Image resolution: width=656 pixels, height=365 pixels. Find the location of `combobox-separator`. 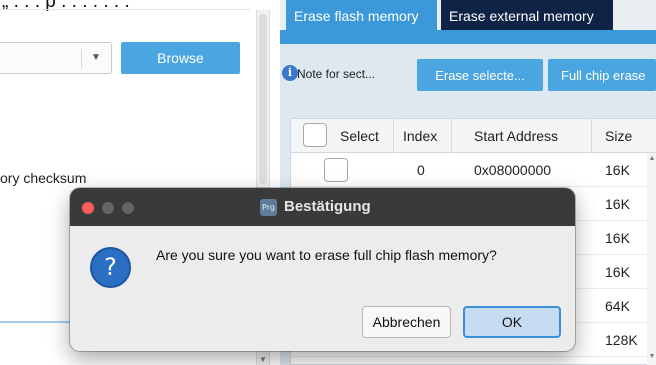

combobox-separator is located at coordinates (81, 59).